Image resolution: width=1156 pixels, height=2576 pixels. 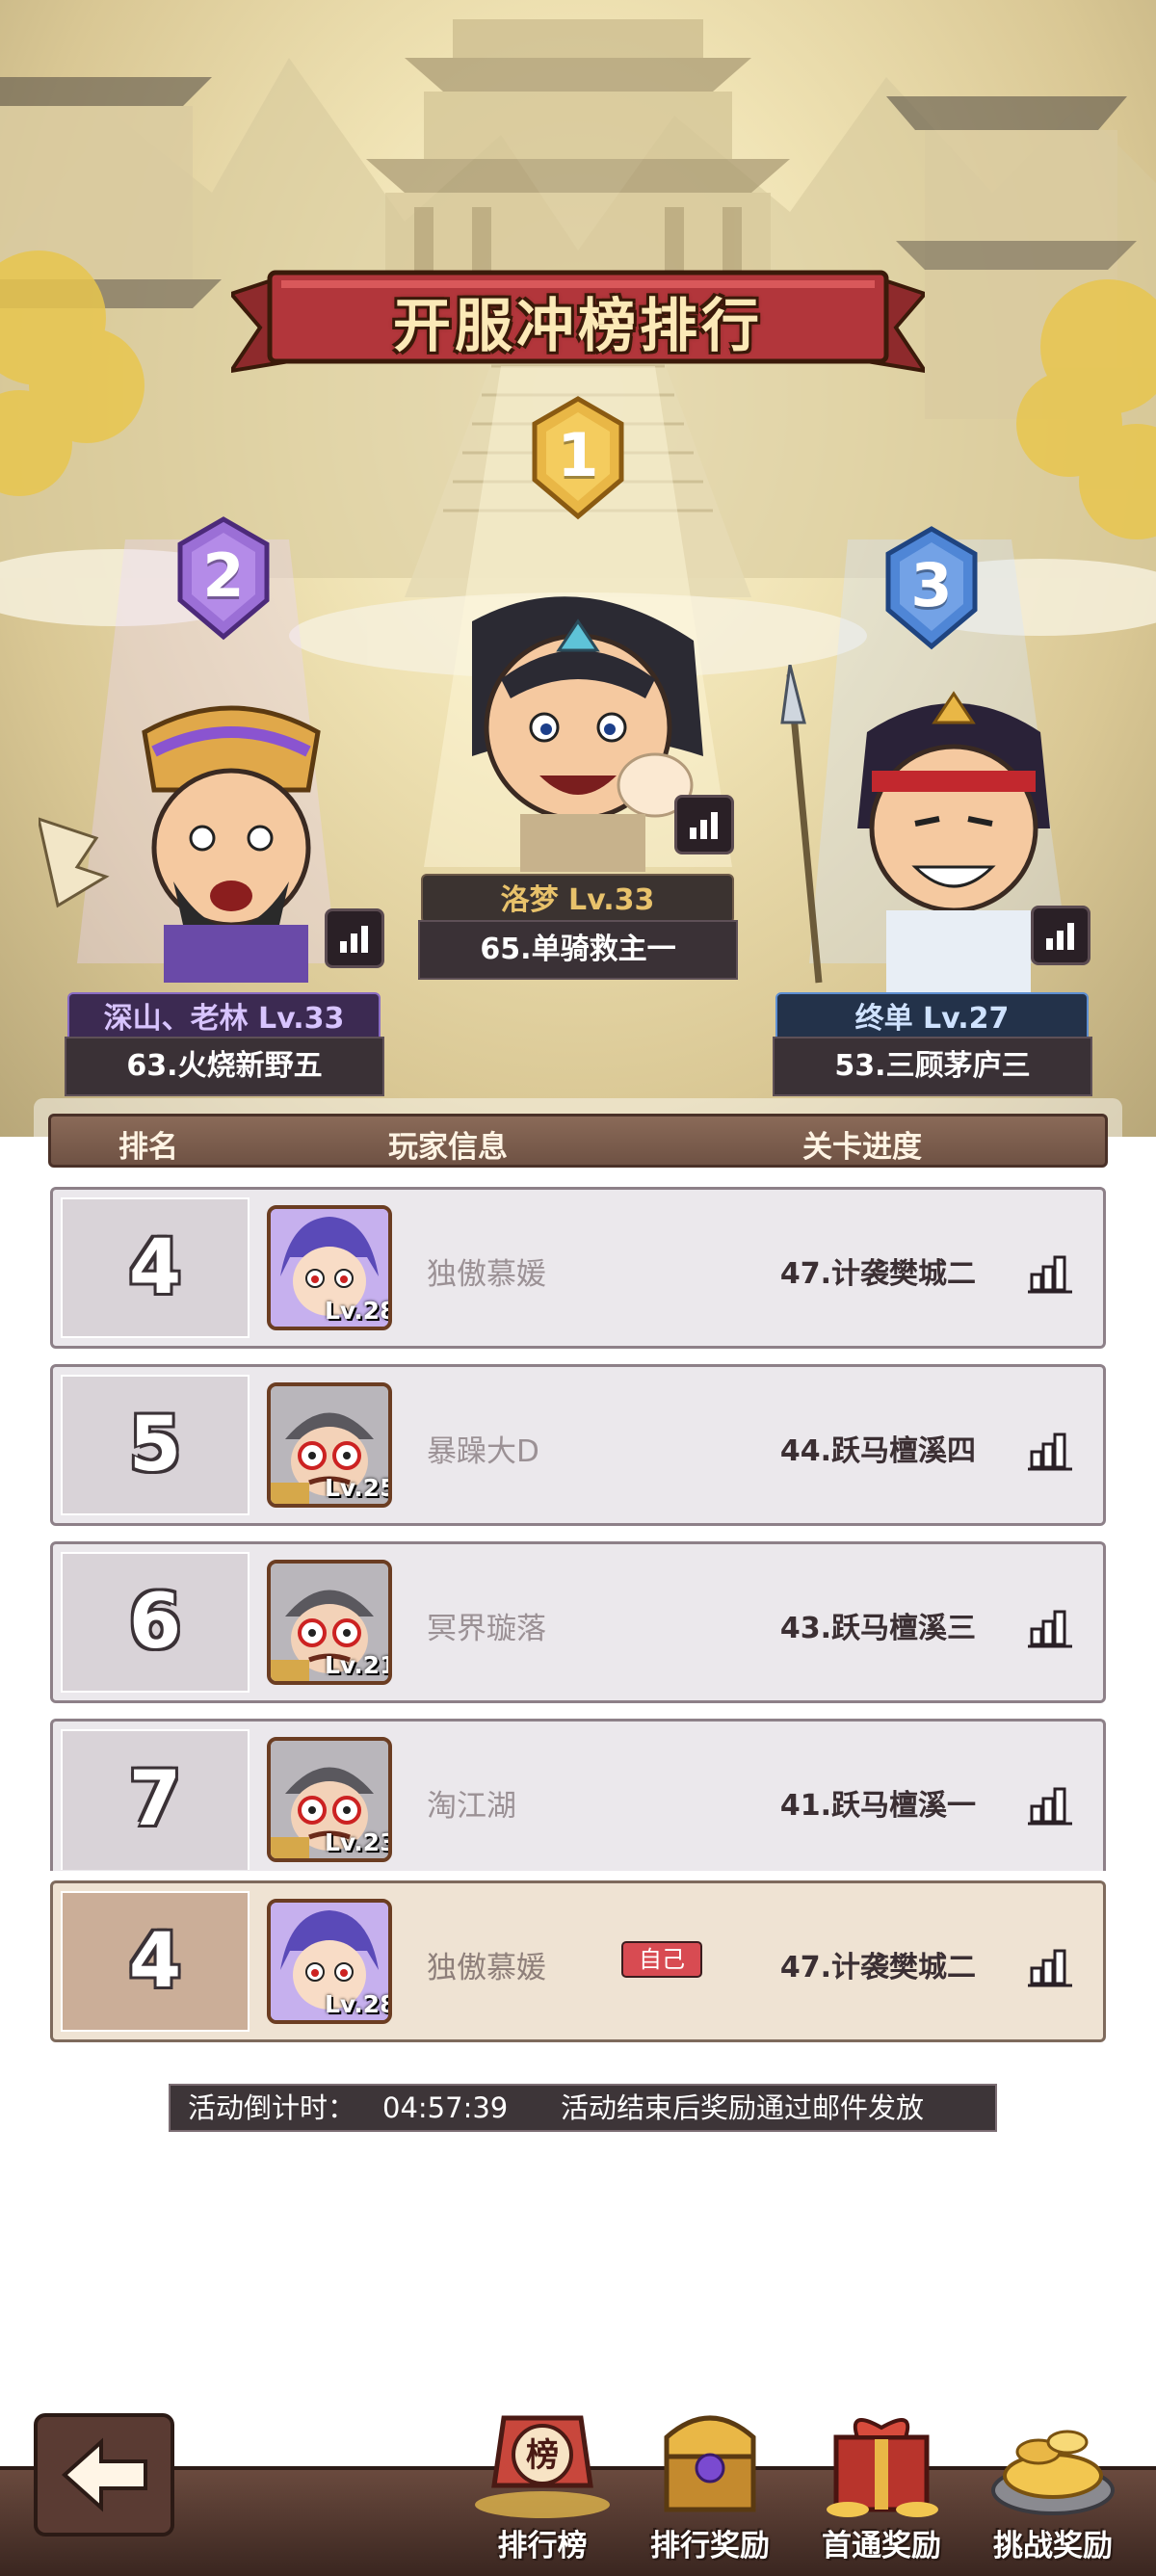 What do you see at coordinates (224, 1017) in the screenshot?
I see `rank-2-player-name: 深山、老林 Lv.33` at bounding box center [224, 1017].